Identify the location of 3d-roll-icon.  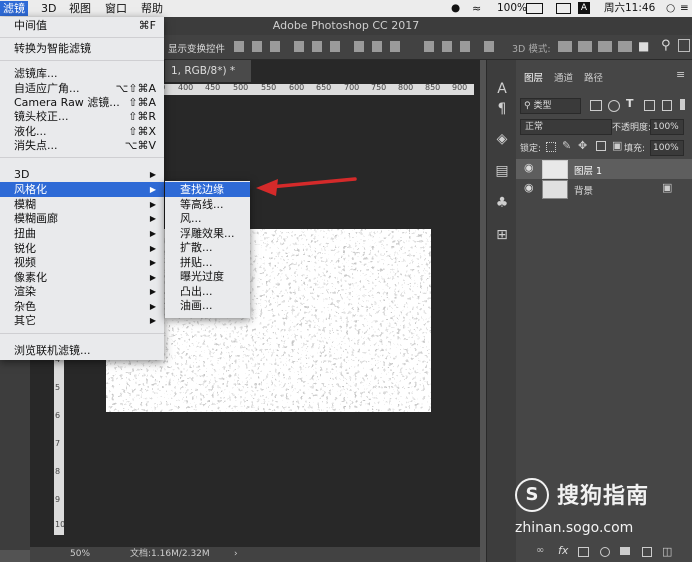
(585, 46).